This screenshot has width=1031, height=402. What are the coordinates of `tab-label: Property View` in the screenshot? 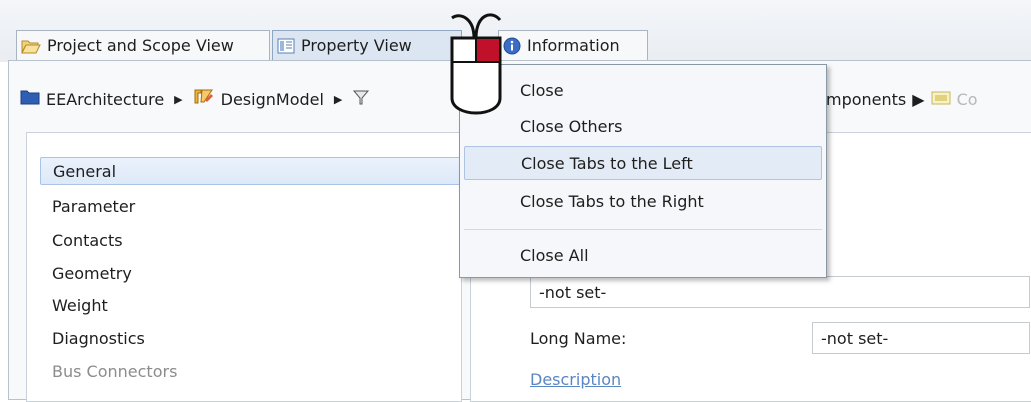 It's located at (356, 45).